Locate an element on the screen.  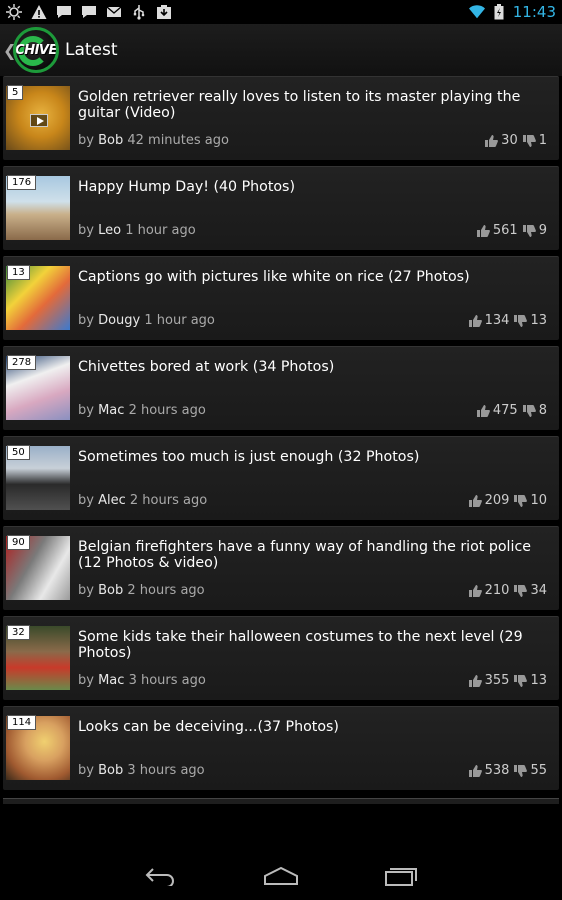
photo-count-badge: 50 is located at coordinates (18, 452).